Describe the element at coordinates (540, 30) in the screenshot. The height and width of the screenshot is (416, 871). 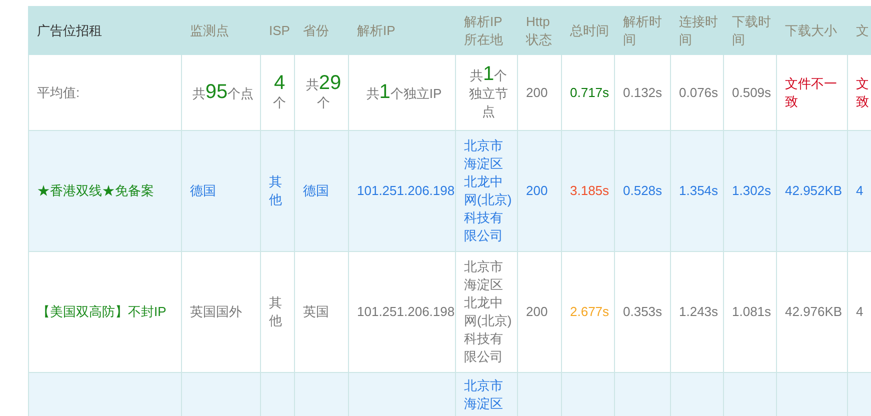
I see `column-header: Http状态` at that location.